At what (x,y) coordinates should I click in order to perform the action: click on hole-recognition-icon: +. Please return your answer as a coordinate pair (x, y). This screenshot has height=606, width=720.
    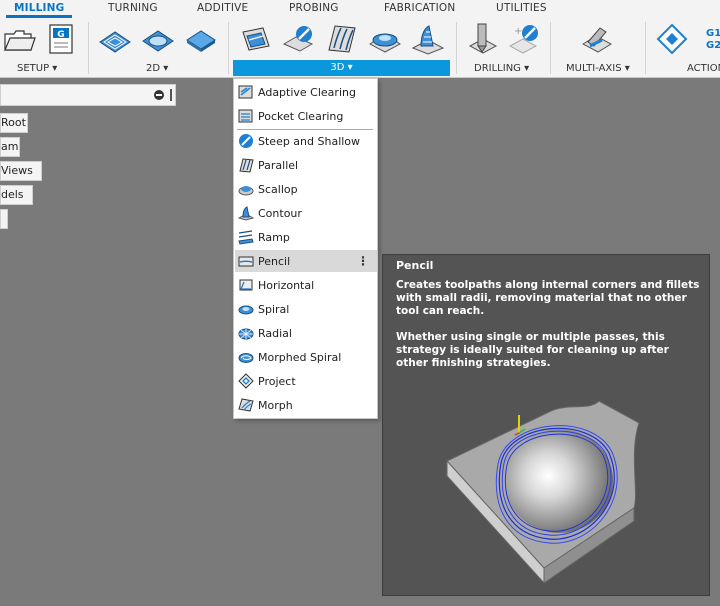
    Looking at the image, I should click on (523, 39).